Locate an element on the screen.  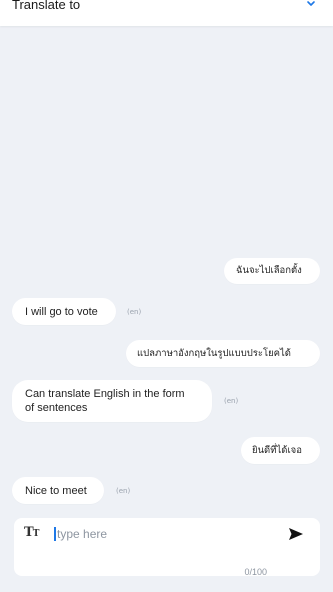
translation-text: I will go to vote is located at coordinates (61, 312).